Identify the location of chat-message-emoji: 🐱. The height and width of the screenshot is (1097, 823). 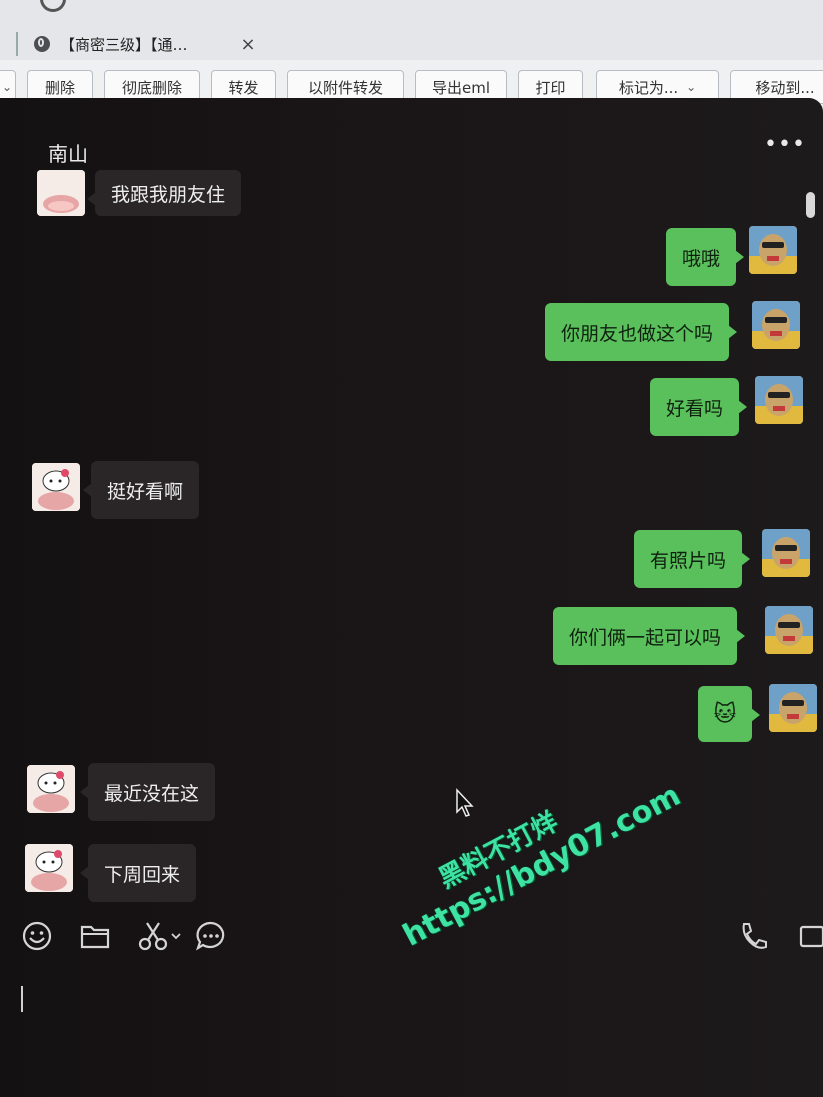
(729, 714).